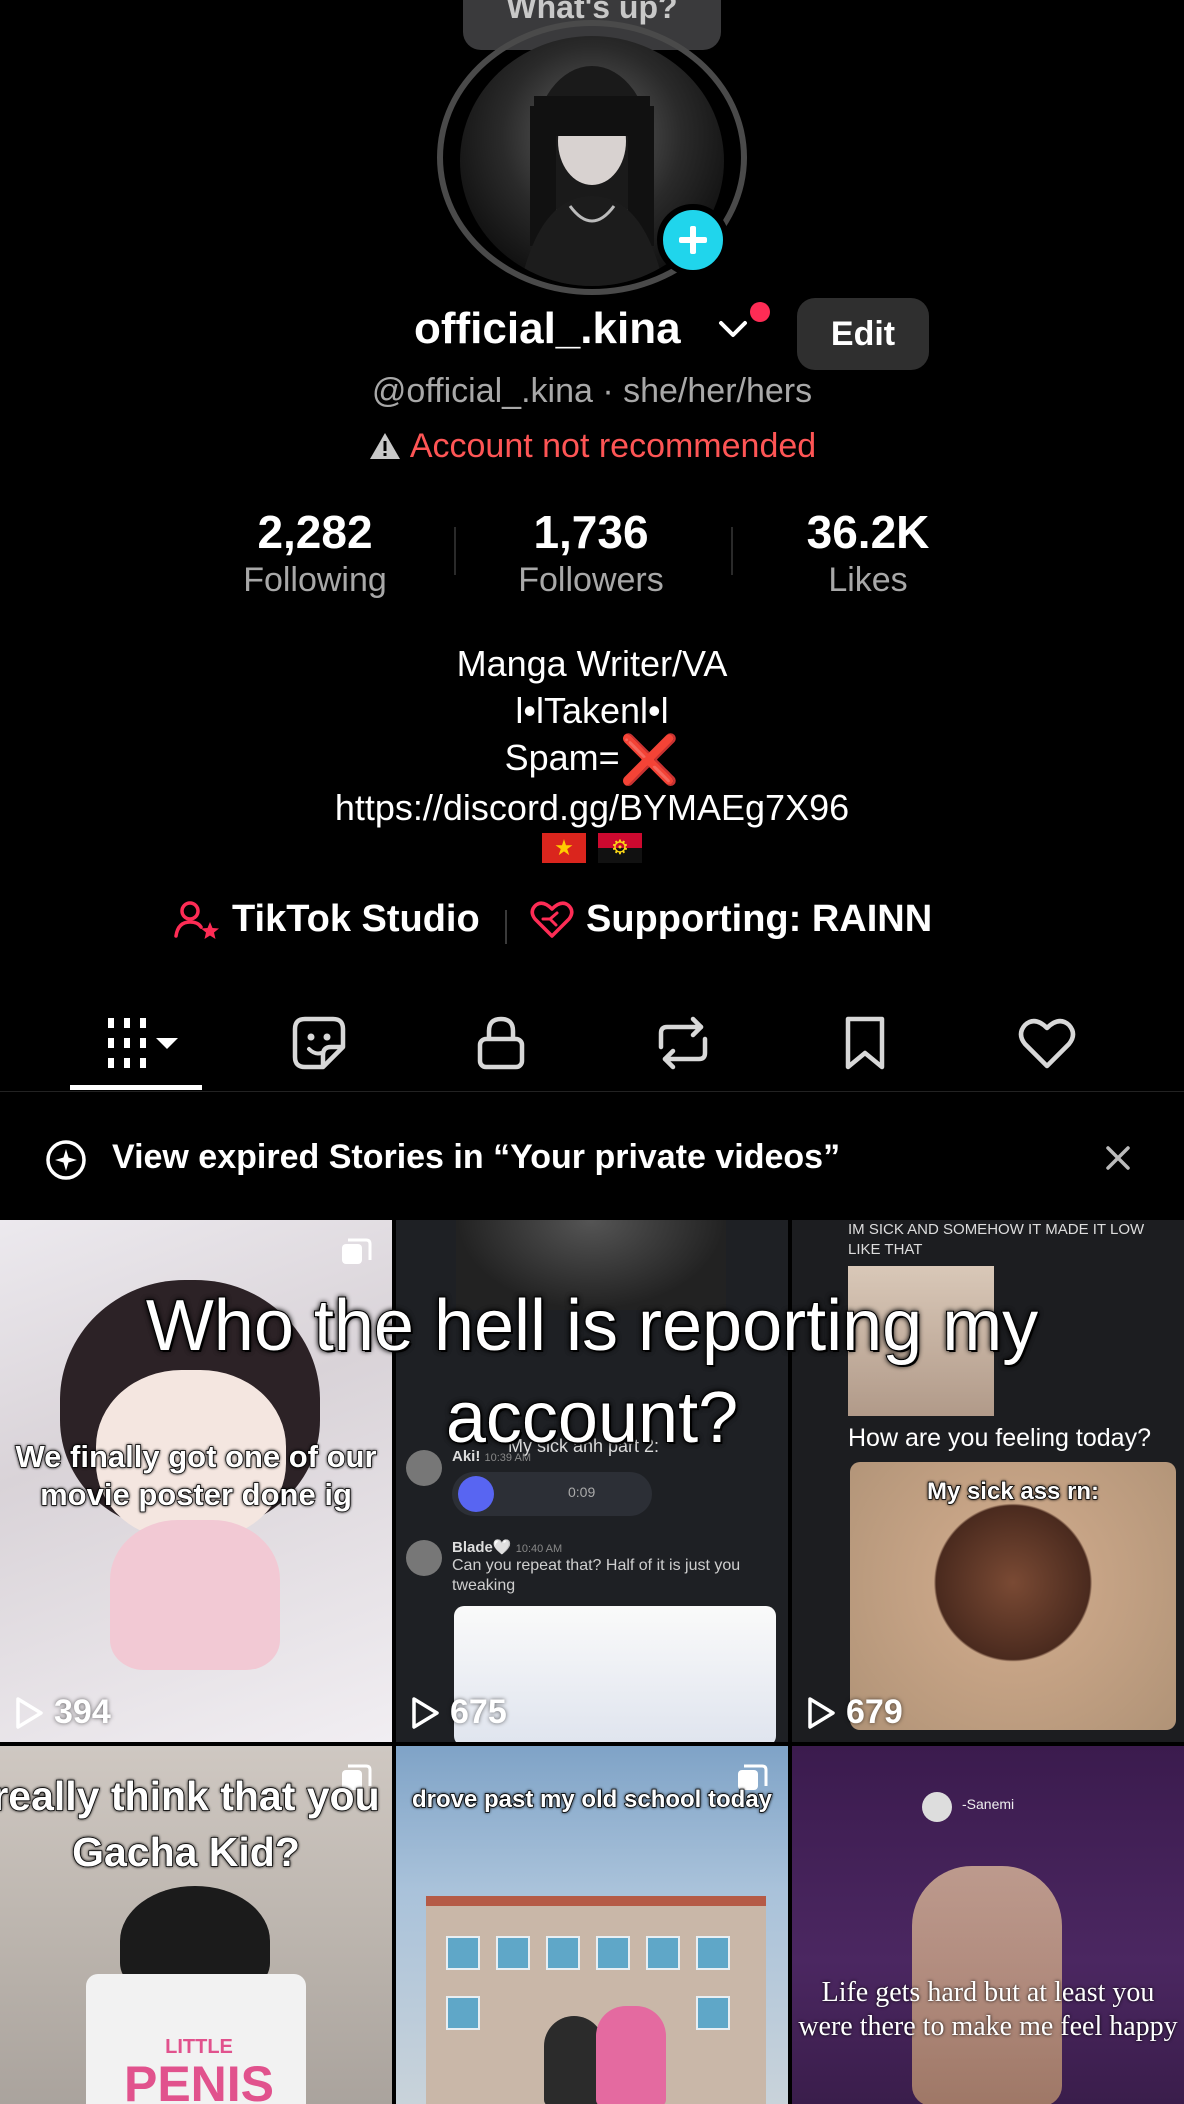 The image size is (1184, 2104). I want to click on view-count-value: 679, so click(874, 1712).